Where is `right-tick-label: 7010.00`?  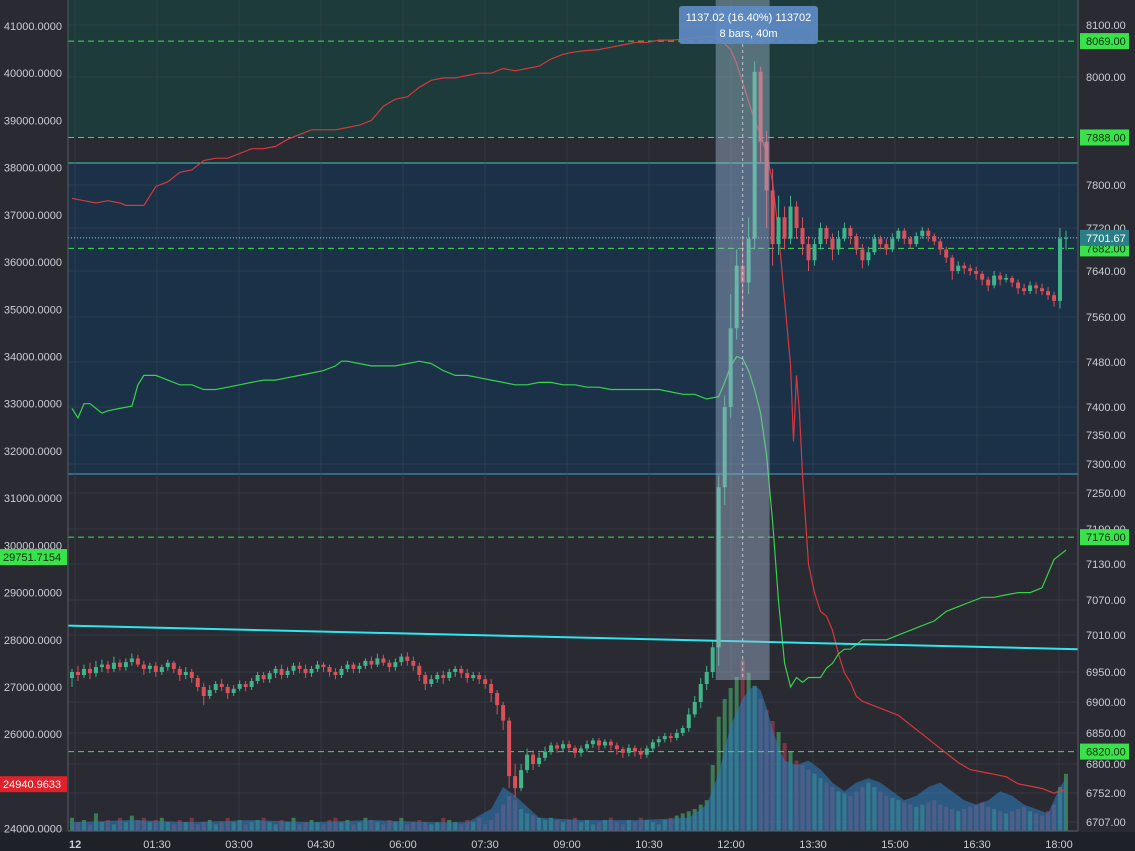
right-tick-label: 7010.00 is located at coordinates (1106, 636).